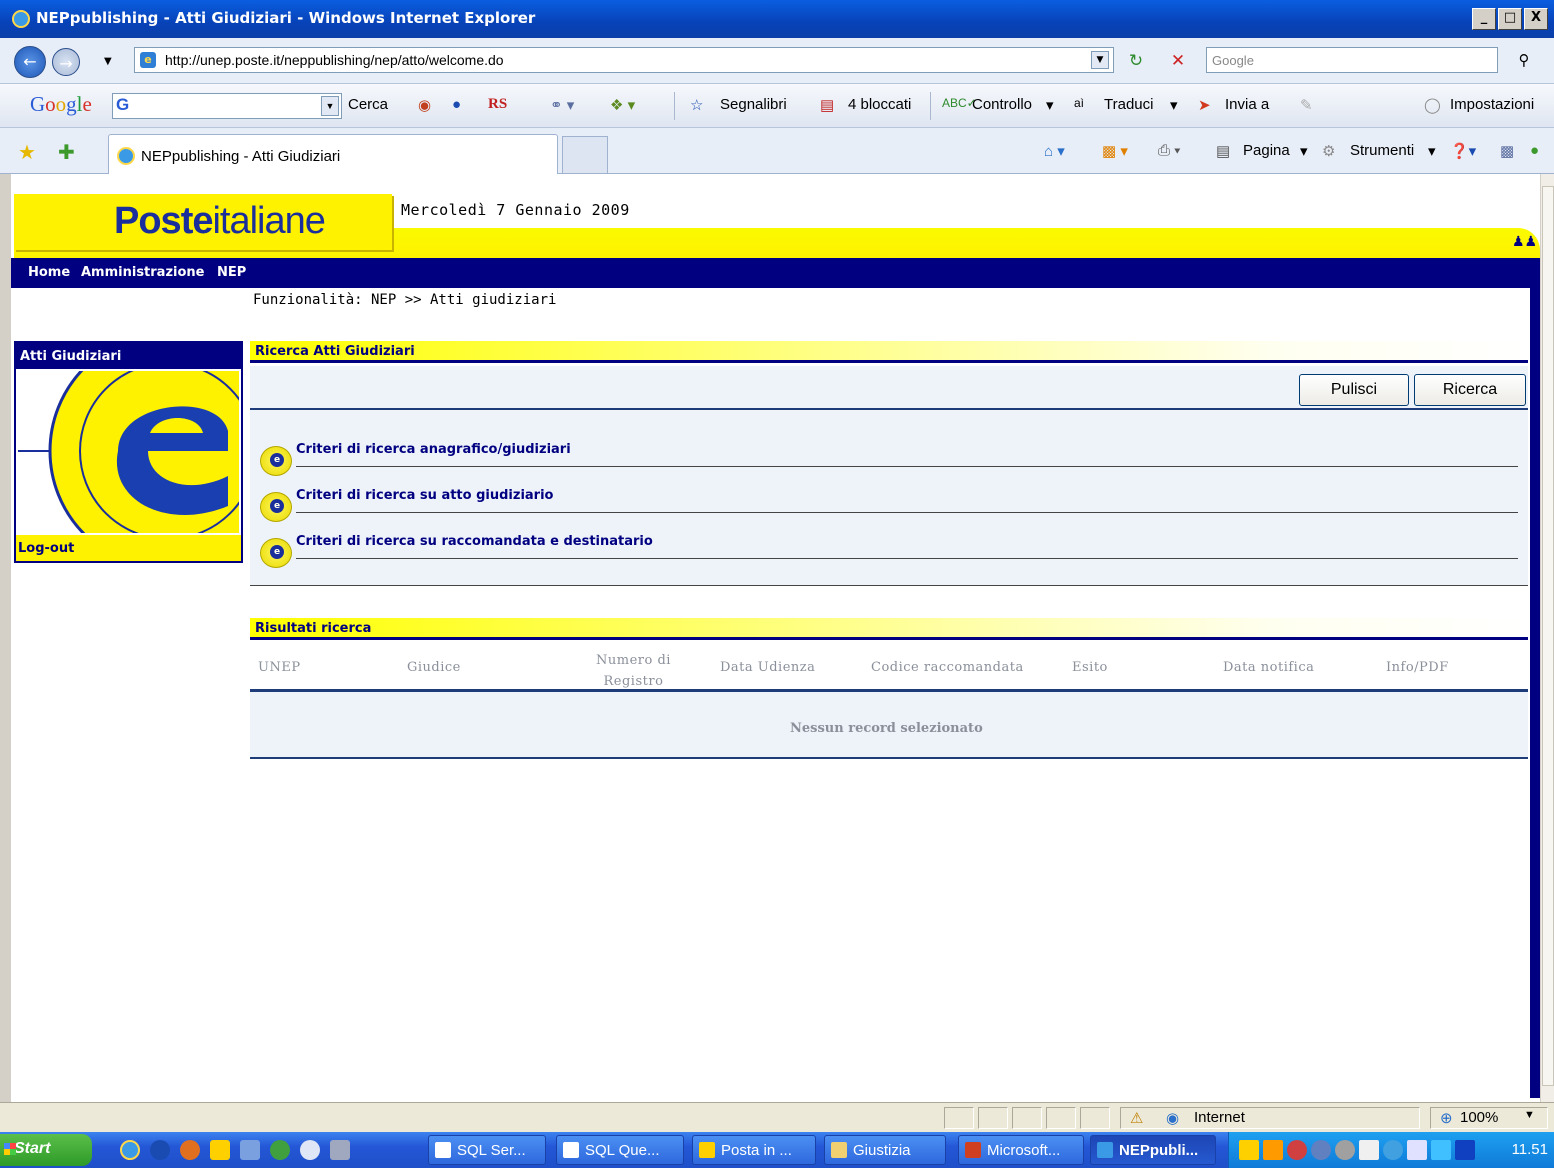  I want to click on firefox-quicklaunch-icon, so click(190, 1150).